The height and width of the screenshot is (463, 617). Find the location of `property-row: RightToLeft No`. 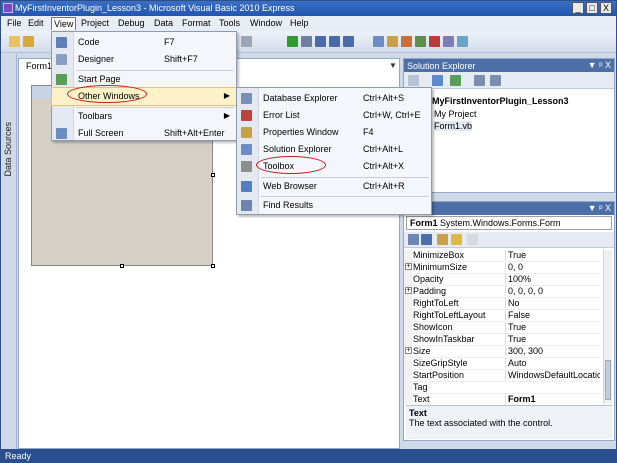

property-row: RightToLeft No is located at coordinates (502, 304).